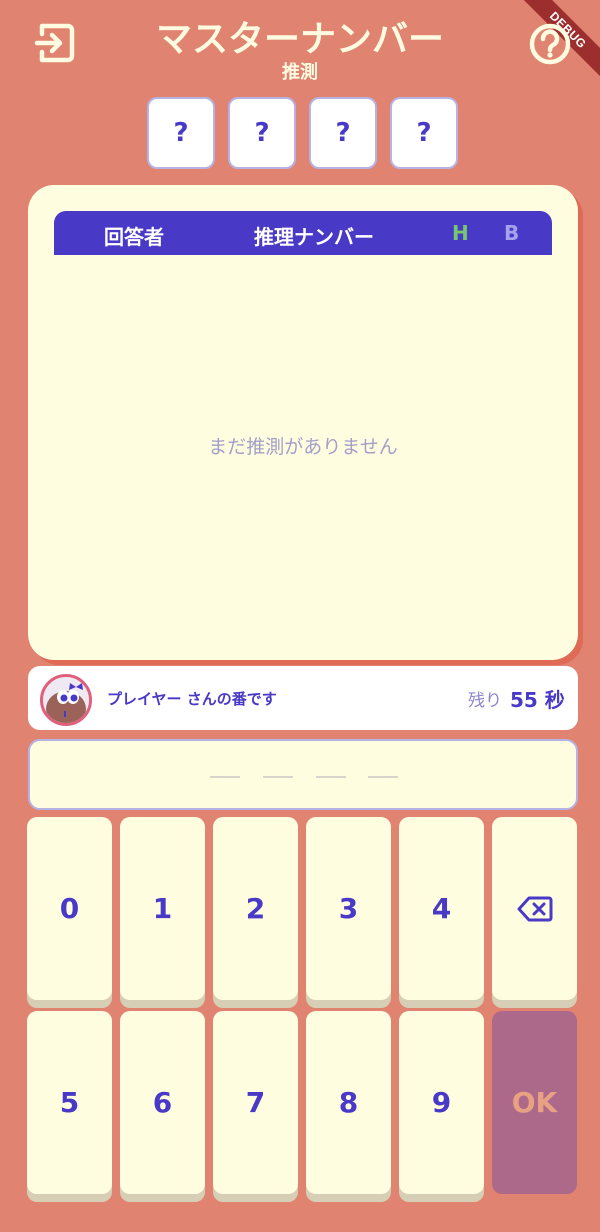 The width and height of the screenshot is (600, 1232). I want to click on key-1: 1, so click(162, 908).